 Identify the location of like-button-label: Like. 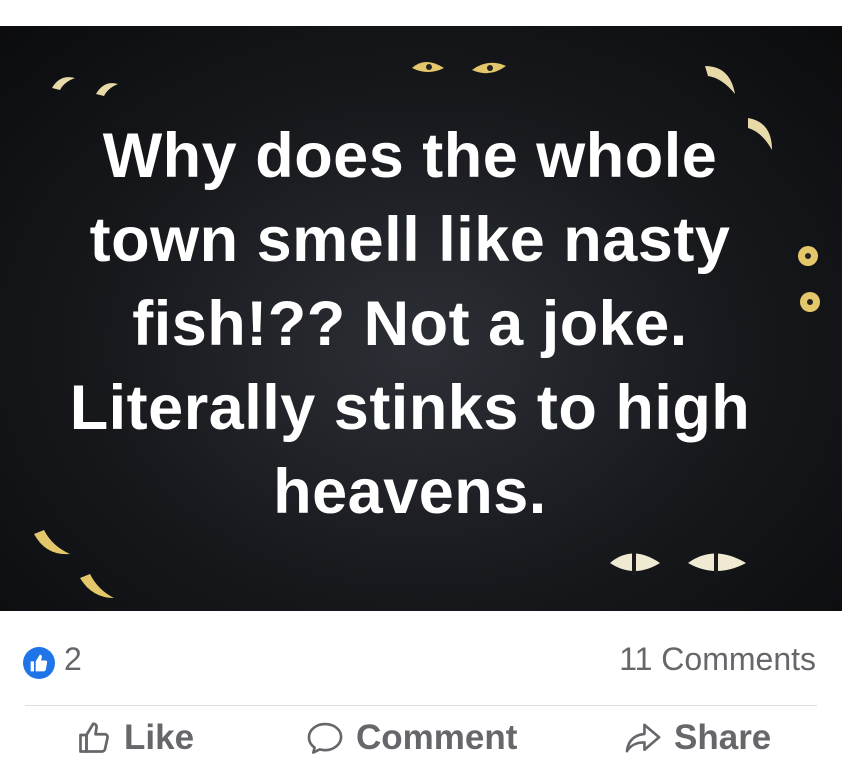
(159, 737).